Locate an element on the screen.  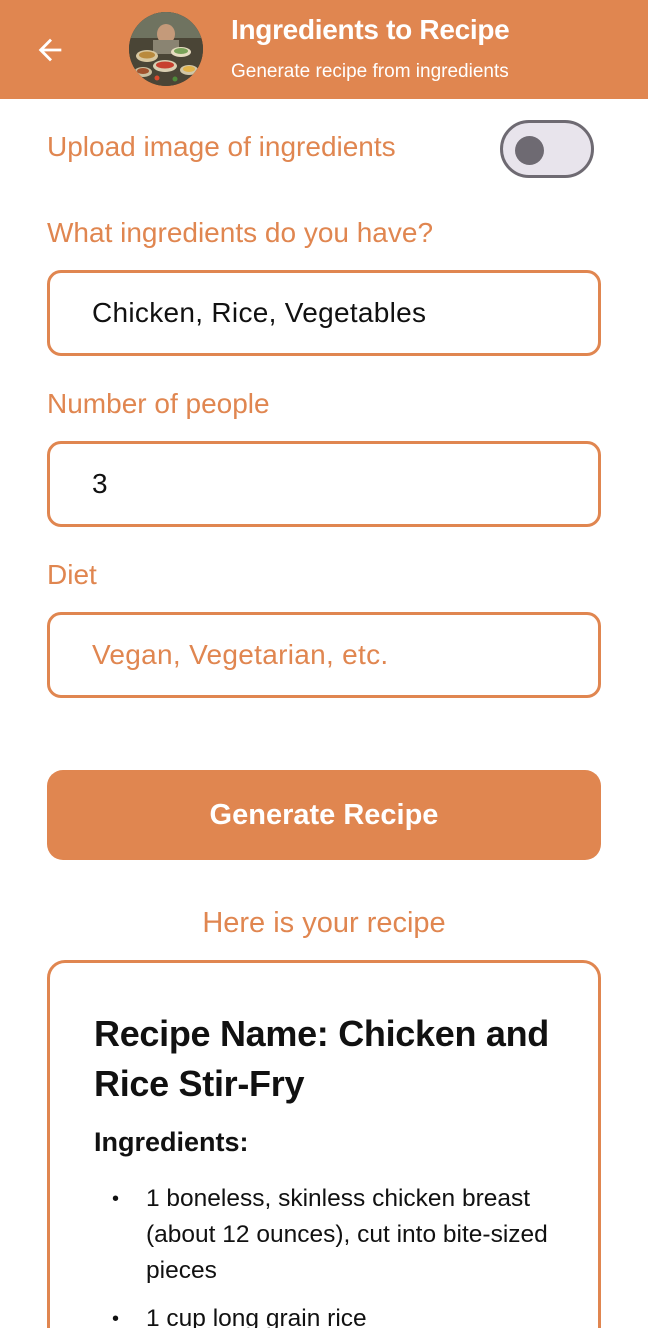
result-label: Here is your recipe is located at coordinates (324, 923).